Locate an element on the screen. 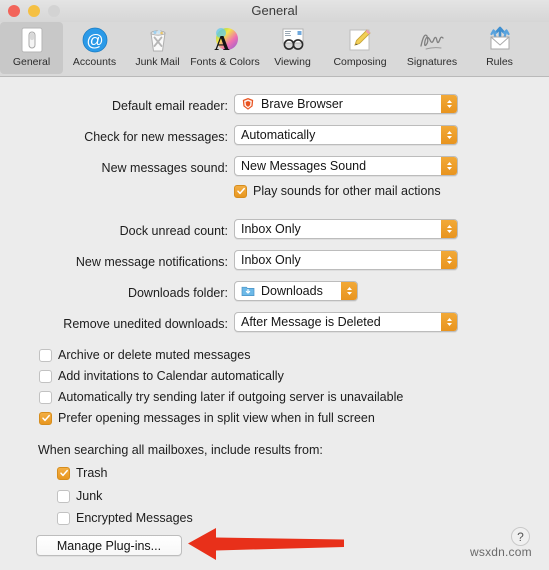 The width and height of the screenshot is (549, 570). watermark-text: wsxdn.com is located at coordinates (501, 552).